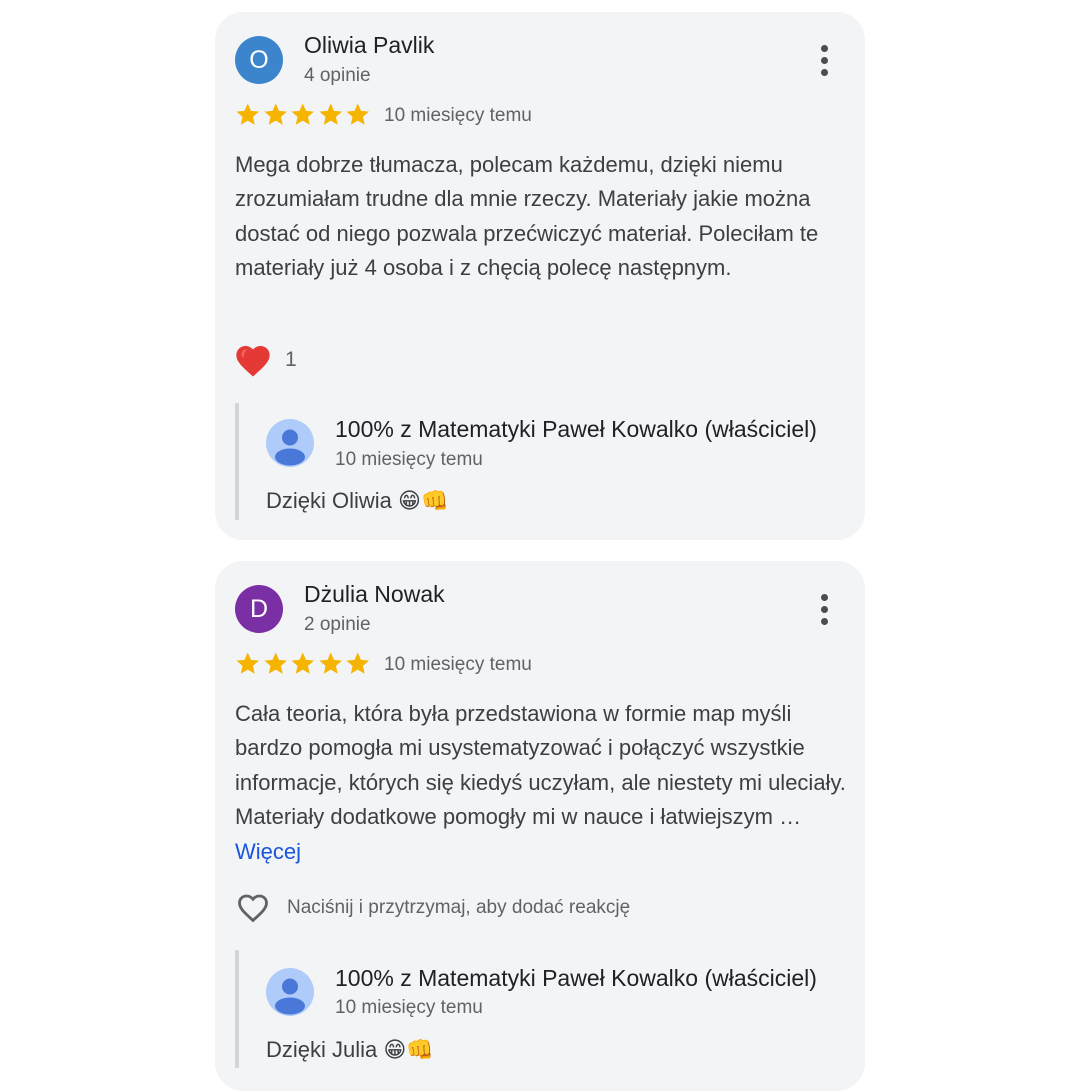 Image resolution: width=1080 pixels, height=1091 pixels. Describe the element at coordinates (374, 594) in the screenshot. I see `author-name: Dżulia Nowak` at that location.